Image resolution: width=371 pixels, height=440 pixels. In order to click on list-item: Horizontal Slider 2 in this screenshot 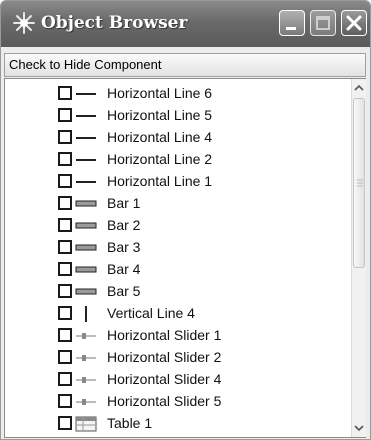, I will do `click(175, 358)`.